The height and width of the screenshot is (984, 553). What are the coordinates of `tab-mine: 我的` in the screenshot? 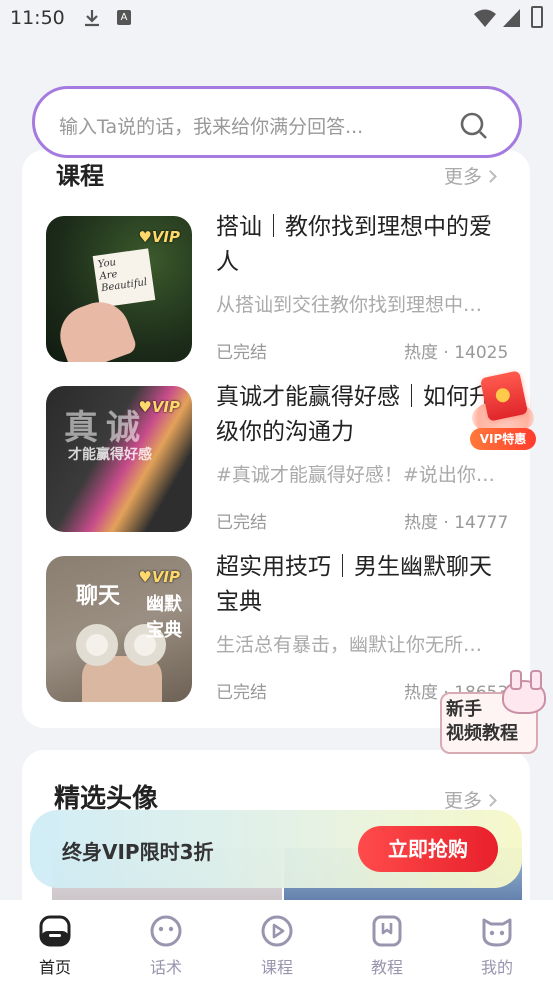 It's located at (497, 946).